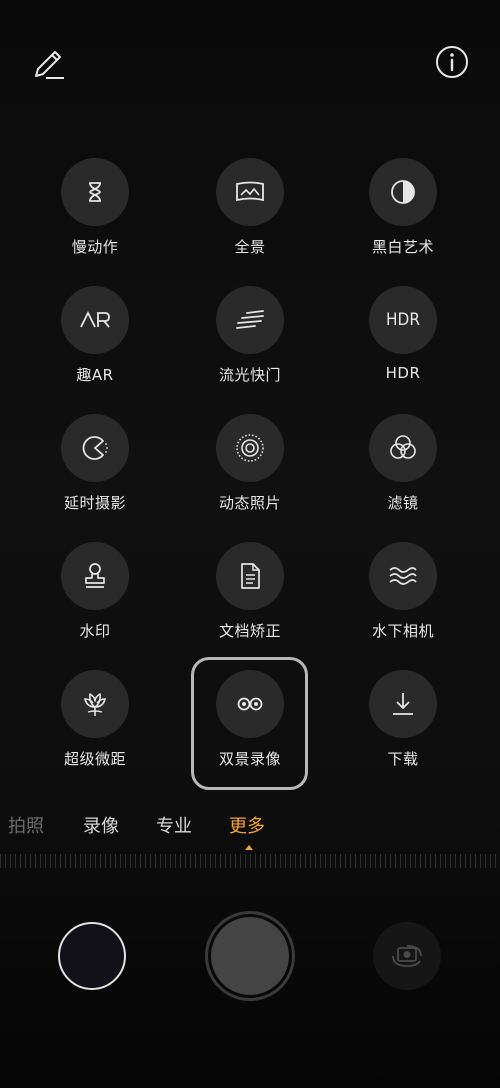 Image resolution: width=500 pixels, height=1088 pixels. What do you see at coordinates (402, 631) in the screenshot?
I see `mode-label: 水下相机` at bounding box center [402, 631].